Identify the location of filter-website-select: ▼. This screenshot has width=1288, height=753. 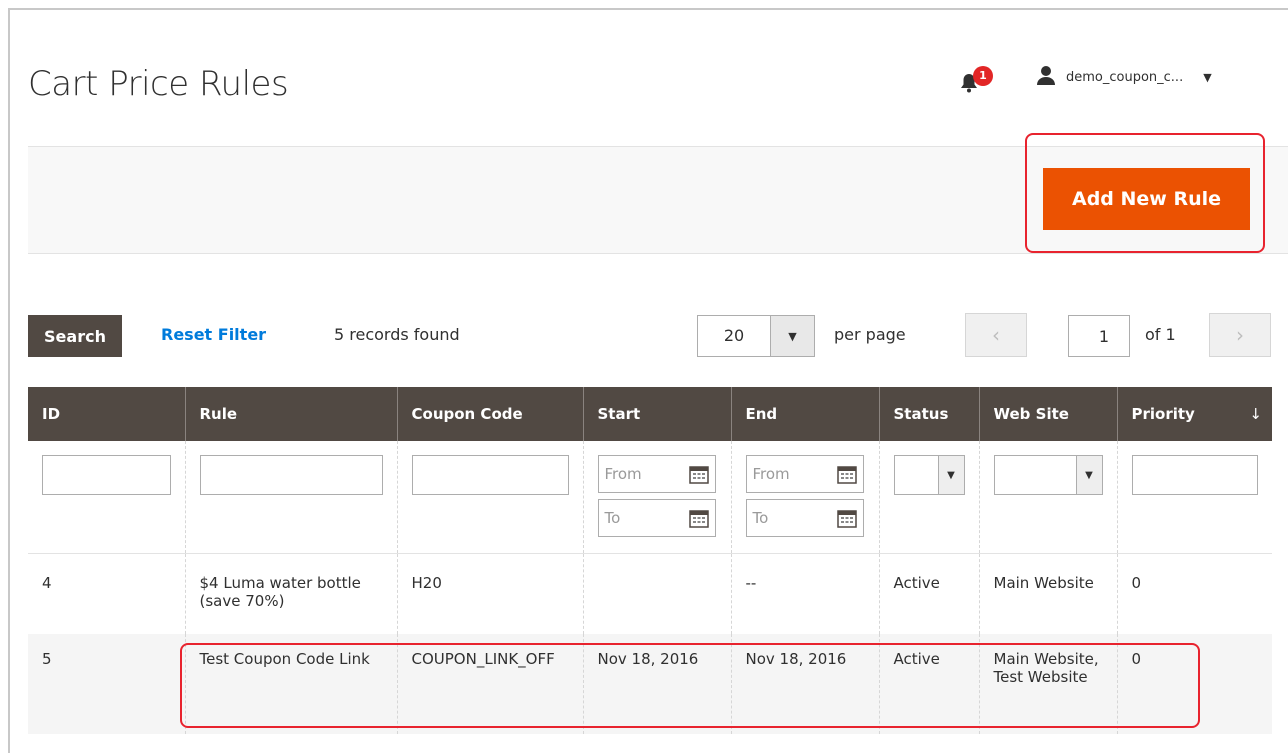
(1048, 475).